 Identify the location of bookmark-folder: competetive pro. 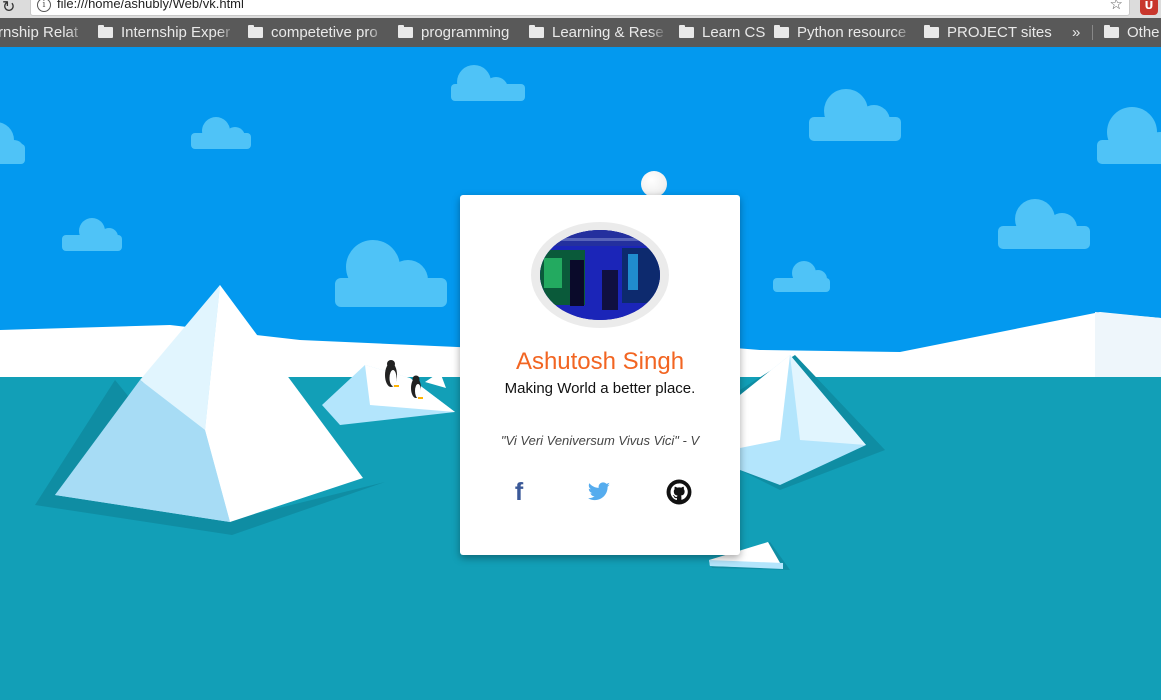
(317, 32).